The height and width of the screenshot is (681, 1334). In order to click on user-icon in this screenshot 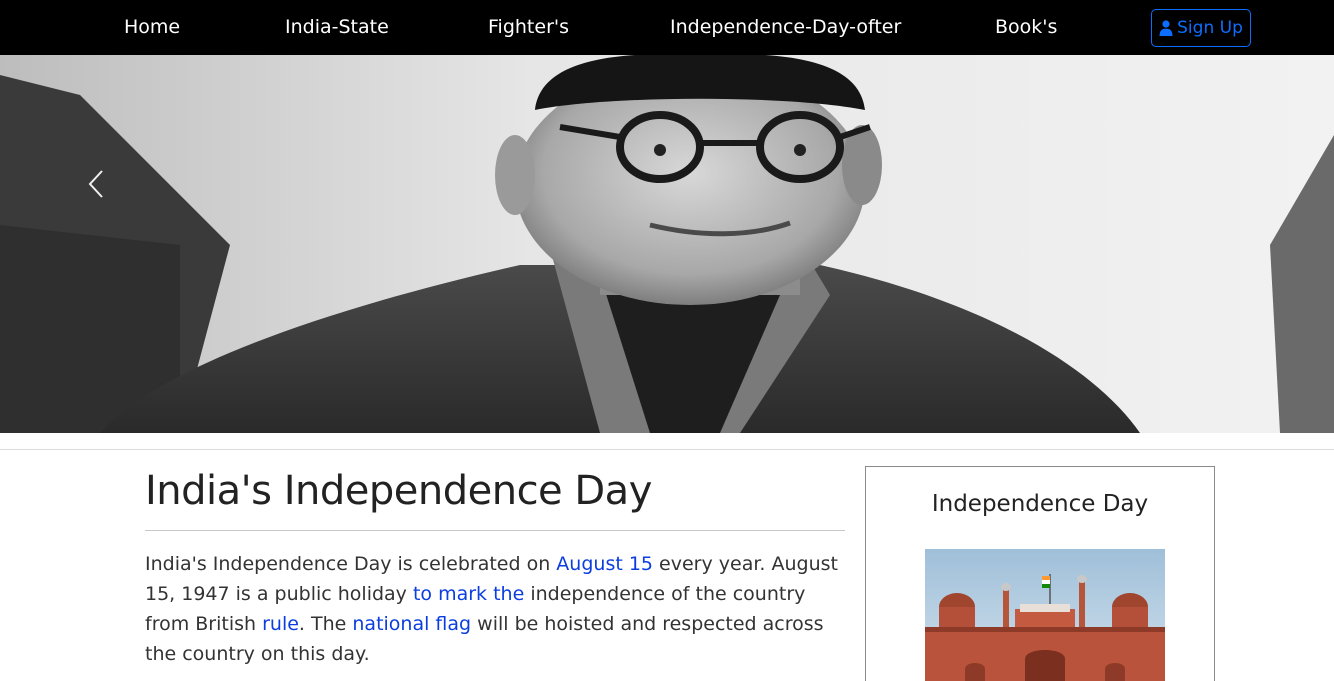, I will do `click(1166, 28)`.